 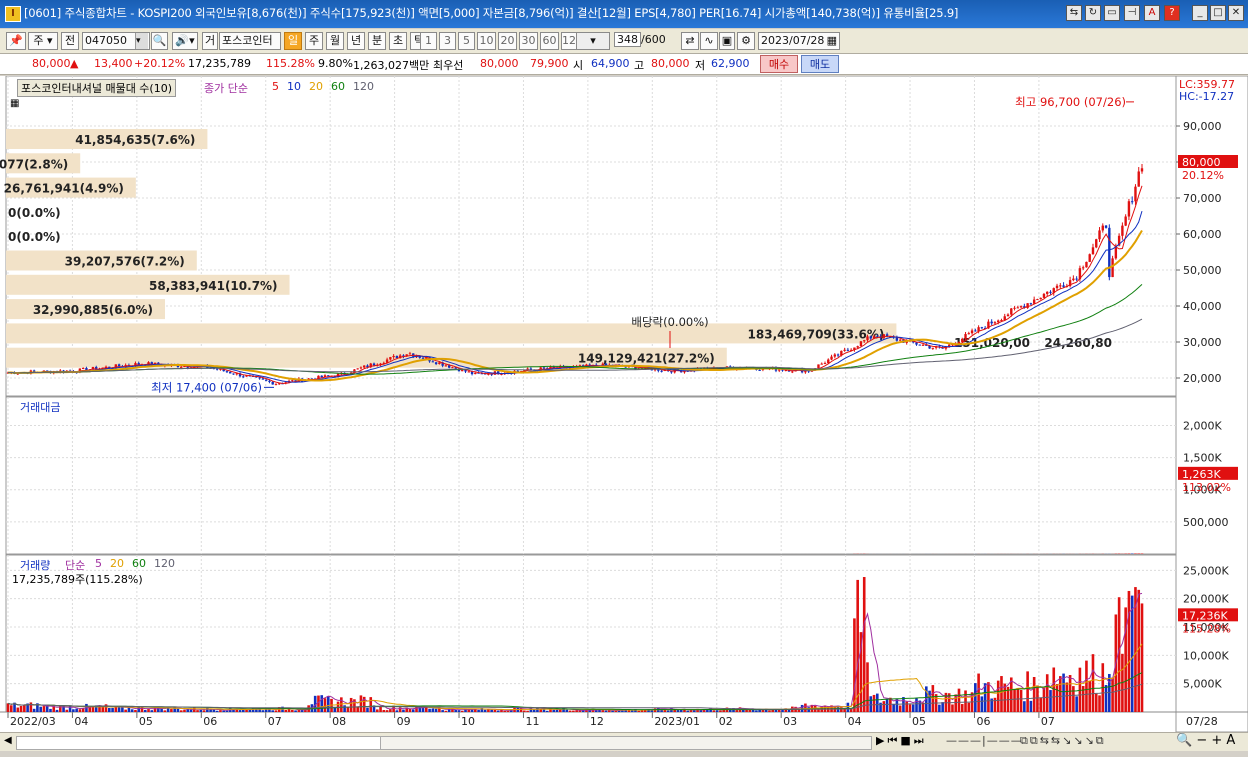 What do you see at coordinates (1093, 13) in the screenshot?
I see `refresh-icon: ↻` at bounding box center [1093, 13].